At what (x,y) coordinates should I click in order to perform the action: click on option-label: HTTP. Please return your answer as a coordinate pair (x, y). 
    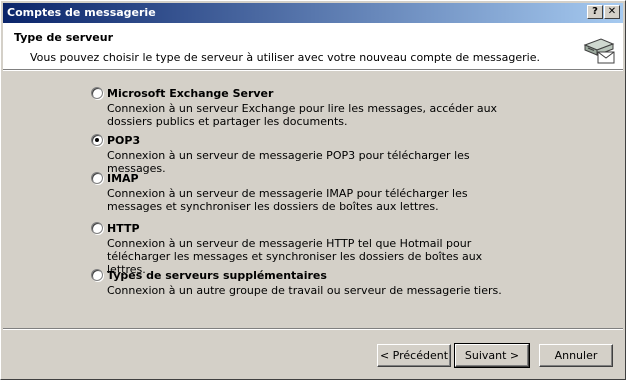
    Looking at the image, I should click on (123, 228).